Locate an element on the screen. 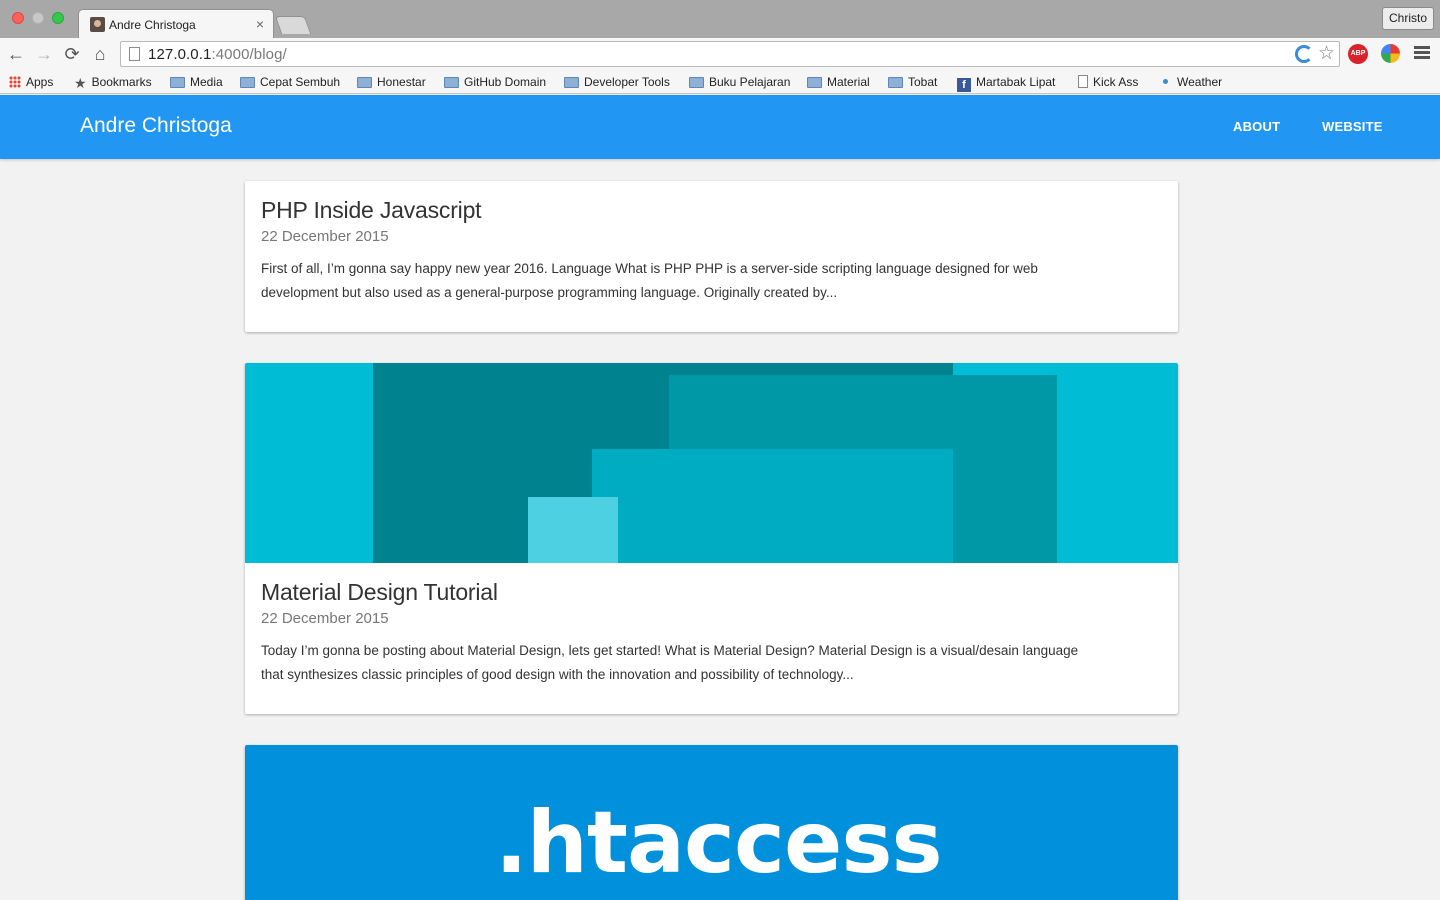  bookmark-cepat-sembuh: Cepat Sembuh is located at coordinates (290, 82).